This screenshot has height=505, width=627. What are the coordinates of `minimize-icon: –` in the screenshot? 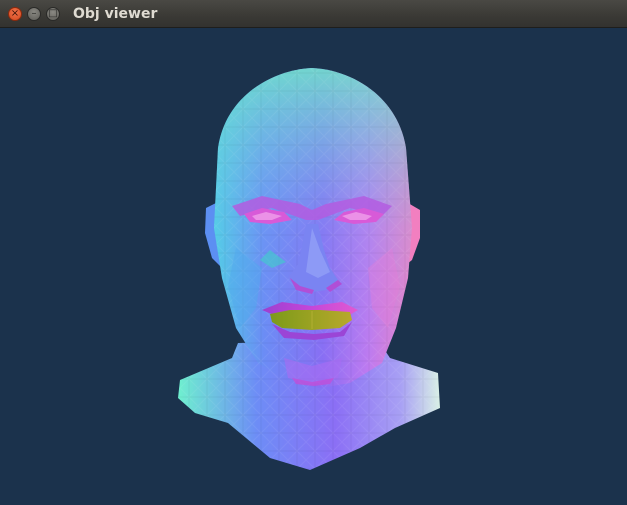 It's located at (34, 13).